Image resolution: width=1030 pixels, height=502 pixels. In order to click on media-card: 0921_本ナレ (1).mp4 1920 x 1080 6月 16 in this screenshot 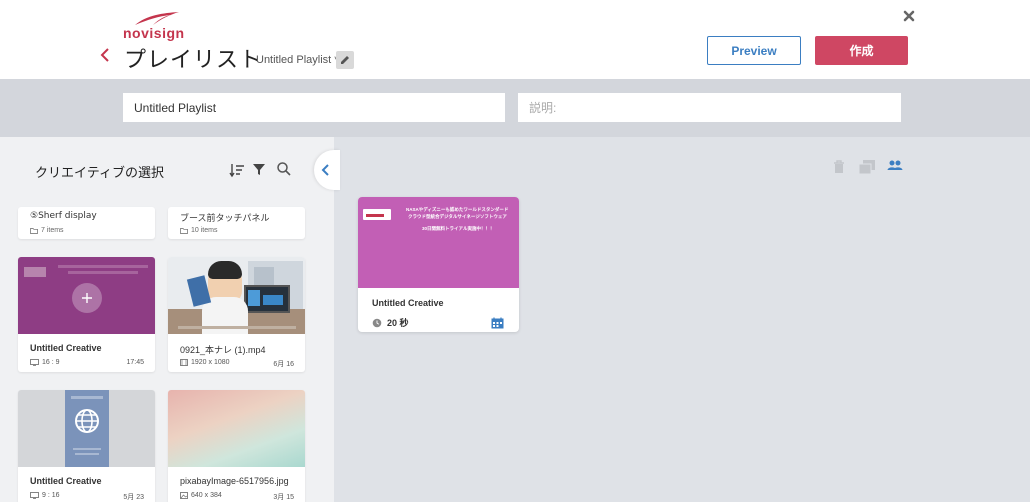, I will do `click(236, 314)`.